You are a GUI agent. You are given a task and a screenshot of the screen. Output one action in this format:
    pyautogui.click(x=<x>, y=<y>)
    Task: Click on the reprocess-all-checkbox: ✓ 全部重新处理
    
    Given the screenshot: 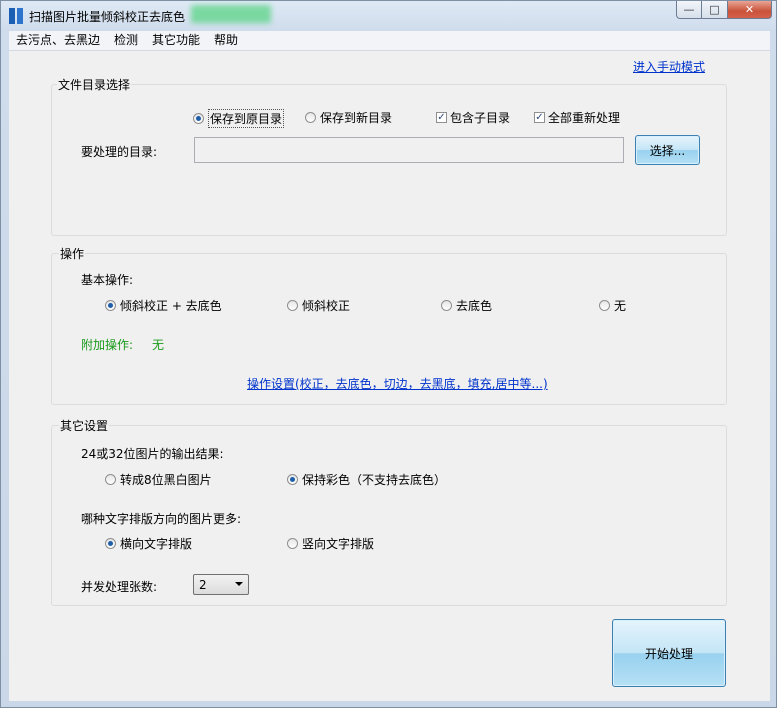 What is the action you would take?
    pyautogui.click(x=577, y=117)
    